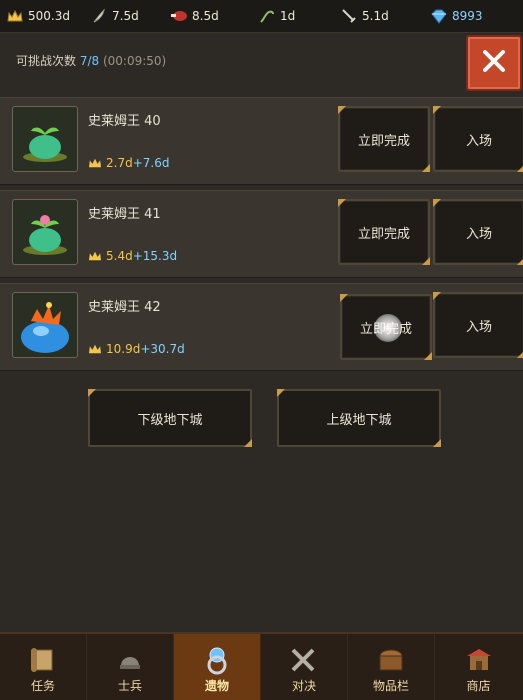 The width and height of the screenshot is (523, 700). I want to click on lower-dungeon-button: 下级地下城, so click(170, 418).